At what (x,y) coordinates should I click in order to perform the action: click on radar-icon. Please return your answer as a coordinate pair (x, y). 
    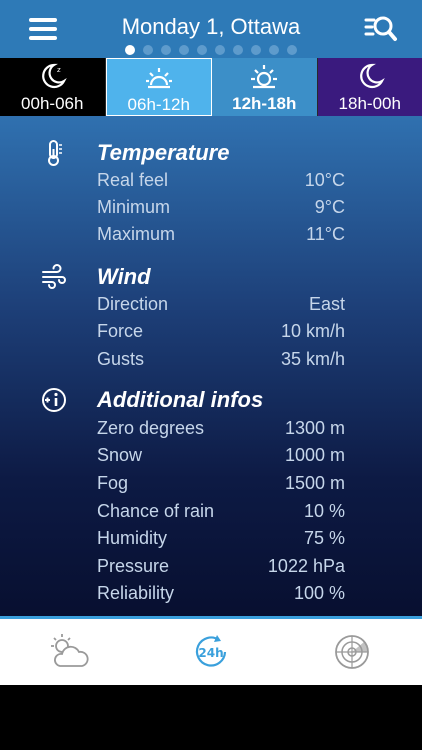
    Looking at the image, I should click on (351, 652).